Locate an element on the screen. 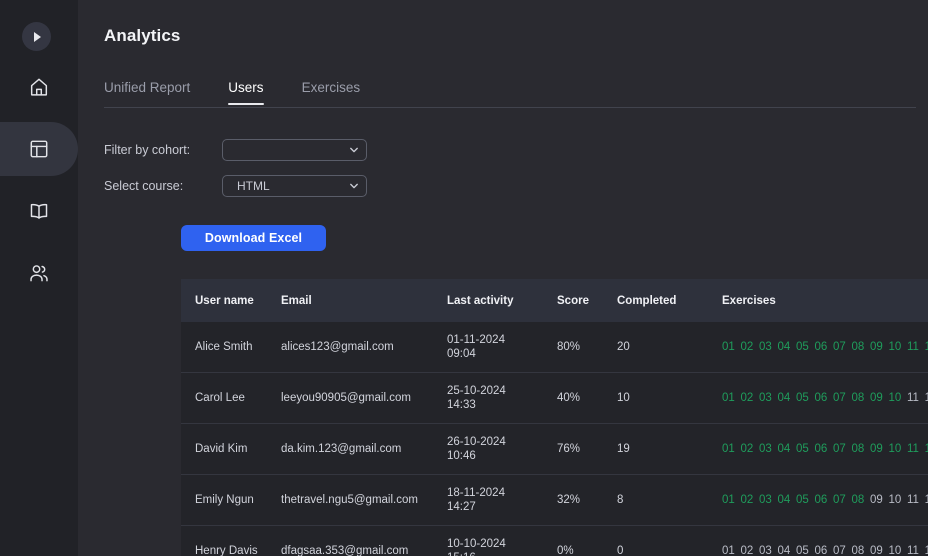 The height and width of the screenshot is (556, 928). cell-user-name: Henry Davis is located at coordinates (231, 540).